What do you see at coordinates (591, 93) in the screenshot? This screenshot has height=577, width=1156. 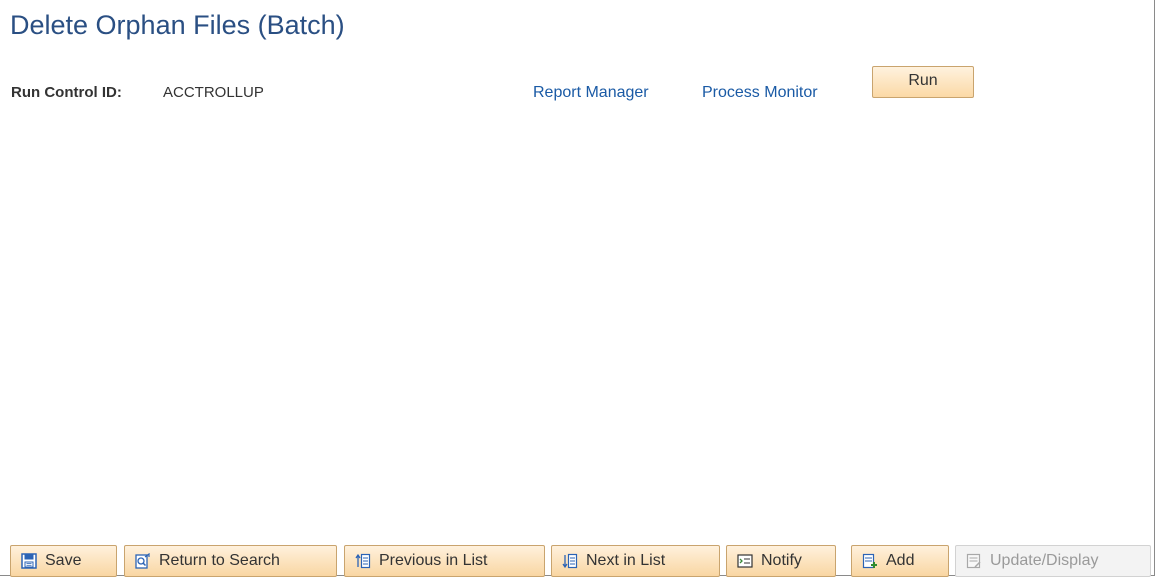 I see `report-manager-link: Report Manager` at bounding box center [591, 93].